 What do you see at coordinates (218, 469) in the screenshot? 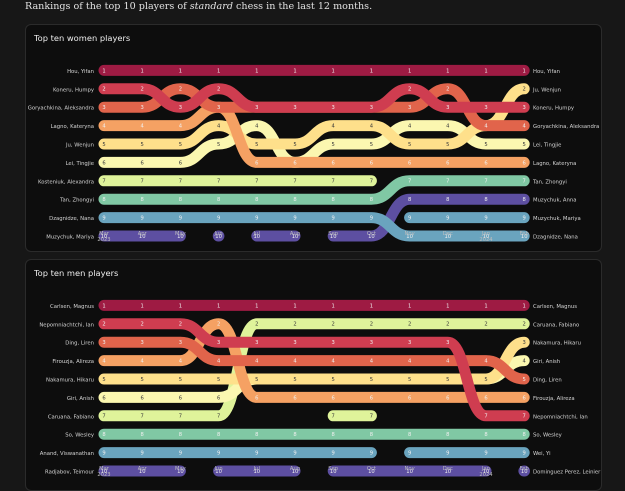
I see `month-tick-label: Jun` at bounding box center [218, 469].